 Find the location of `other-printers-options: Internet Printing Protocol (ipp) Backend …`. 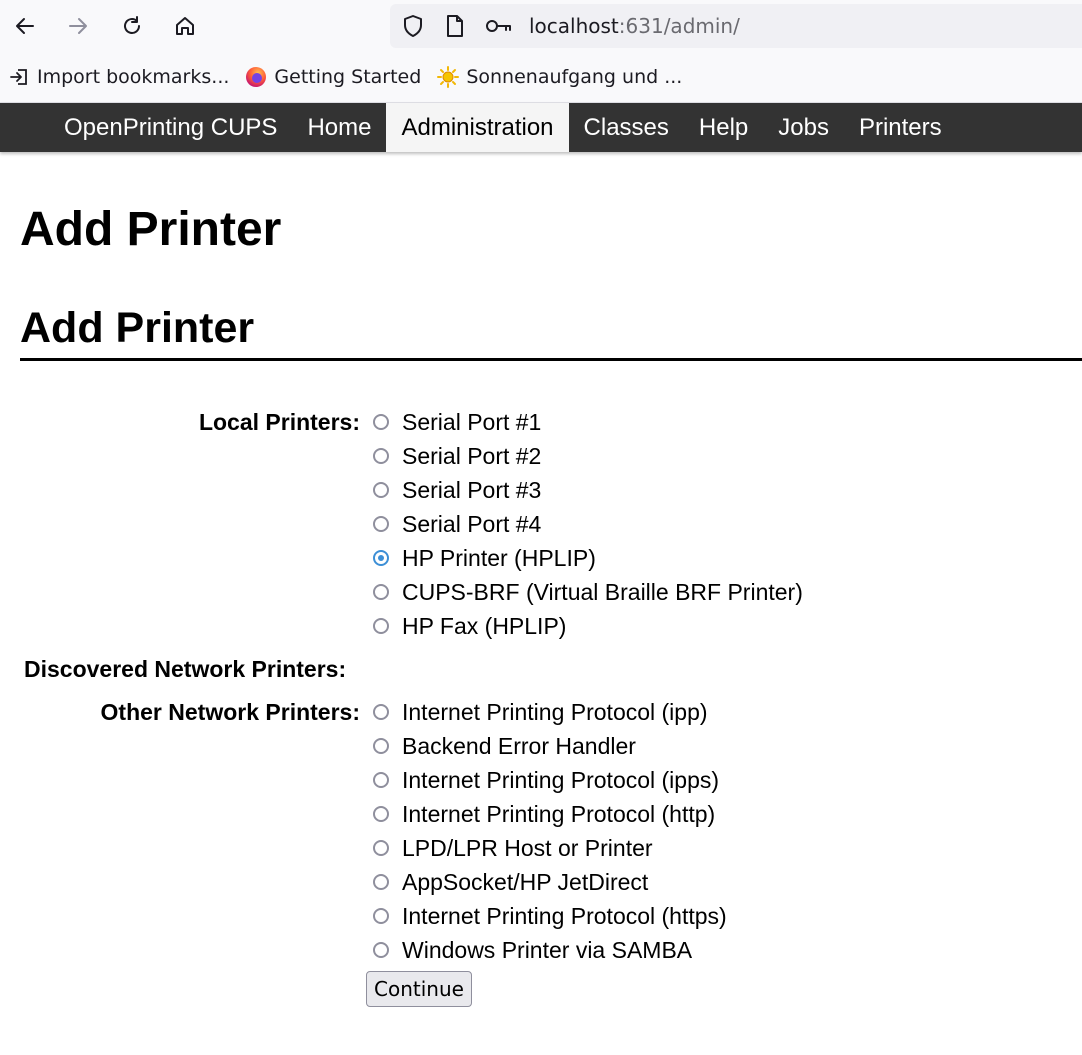

other-printers-options: Internet Printing Protocol (ipp) Backend … is located at coordinates (550, 831).